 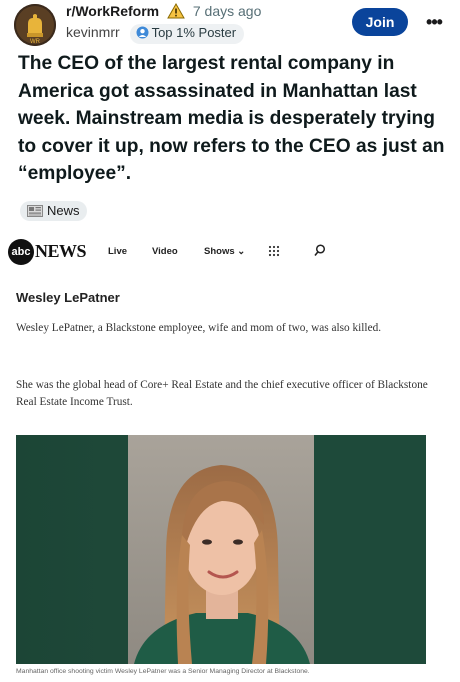 I want to click on poster-badge-label: Top 1% Poster, so click(x=194, y=32).